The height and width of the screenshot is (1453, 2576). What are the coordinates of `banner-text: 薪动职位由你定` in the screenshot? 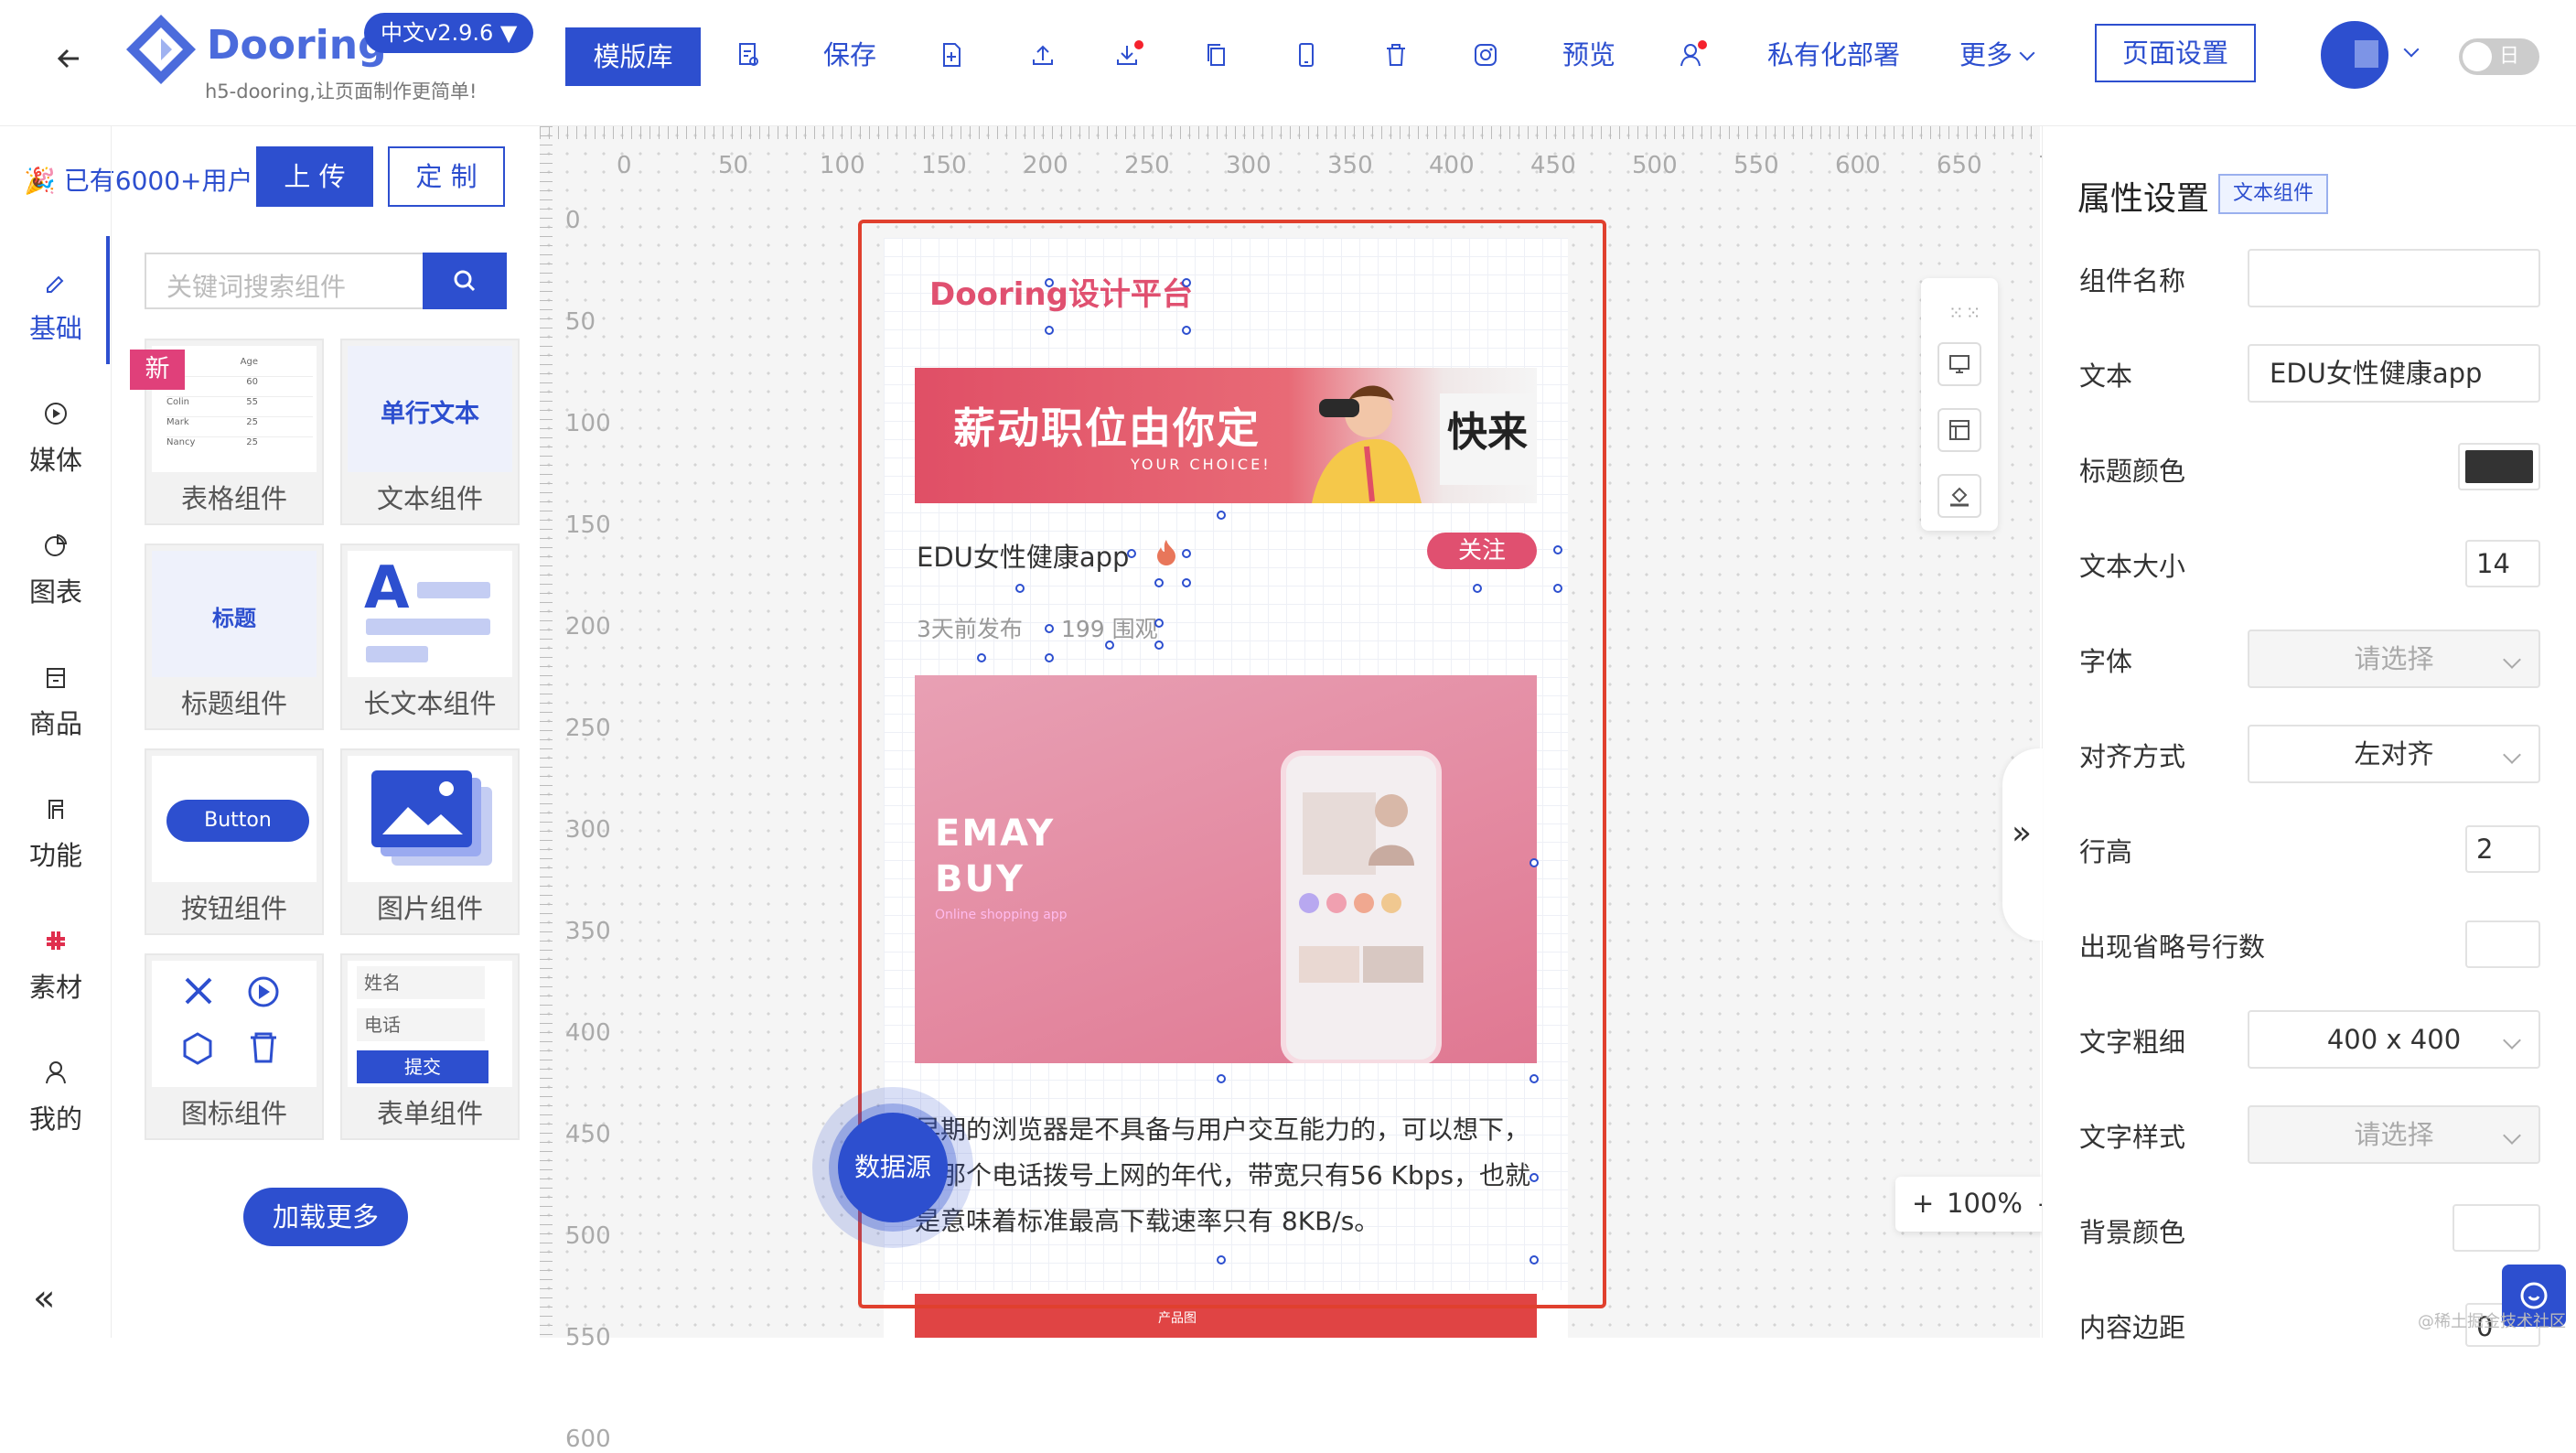 It's located at (1107, 428).